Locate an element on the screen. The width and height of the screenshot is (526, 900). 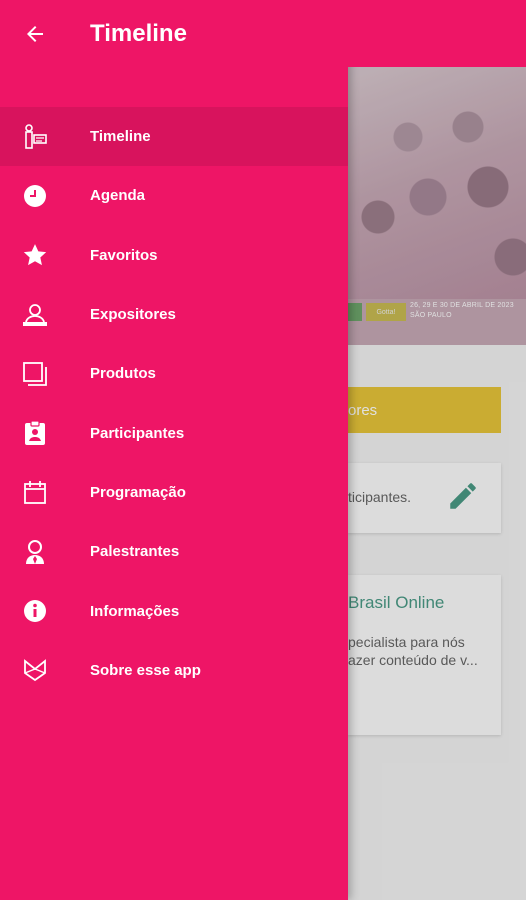
menu-item-label: Favoritos is located at coordinates (124, 255).